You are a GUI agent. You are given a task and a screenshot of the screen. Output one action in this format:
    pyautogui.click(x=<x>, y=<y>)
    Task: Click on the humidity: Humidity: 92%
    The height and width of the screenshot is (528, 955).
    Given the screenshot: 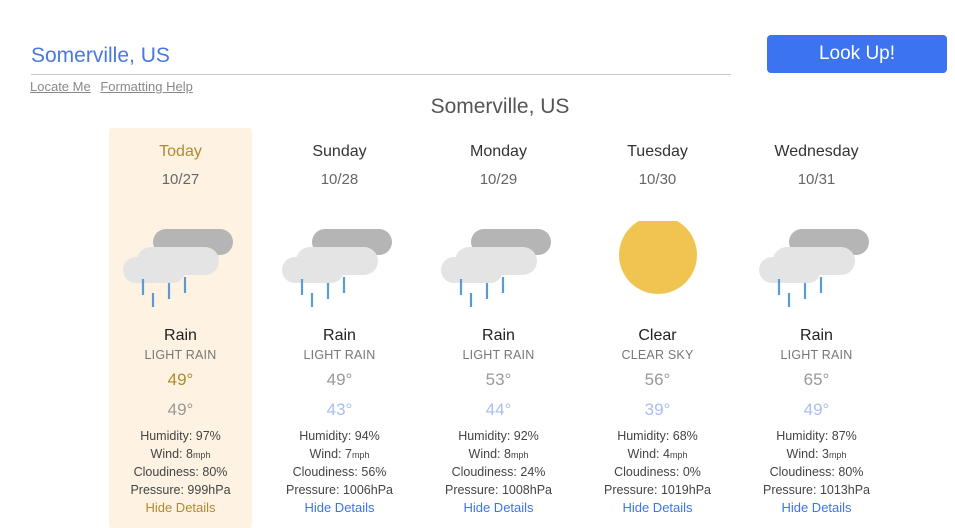 What is the action you would take?
    pyautogui.click(x=498, y=436)
    